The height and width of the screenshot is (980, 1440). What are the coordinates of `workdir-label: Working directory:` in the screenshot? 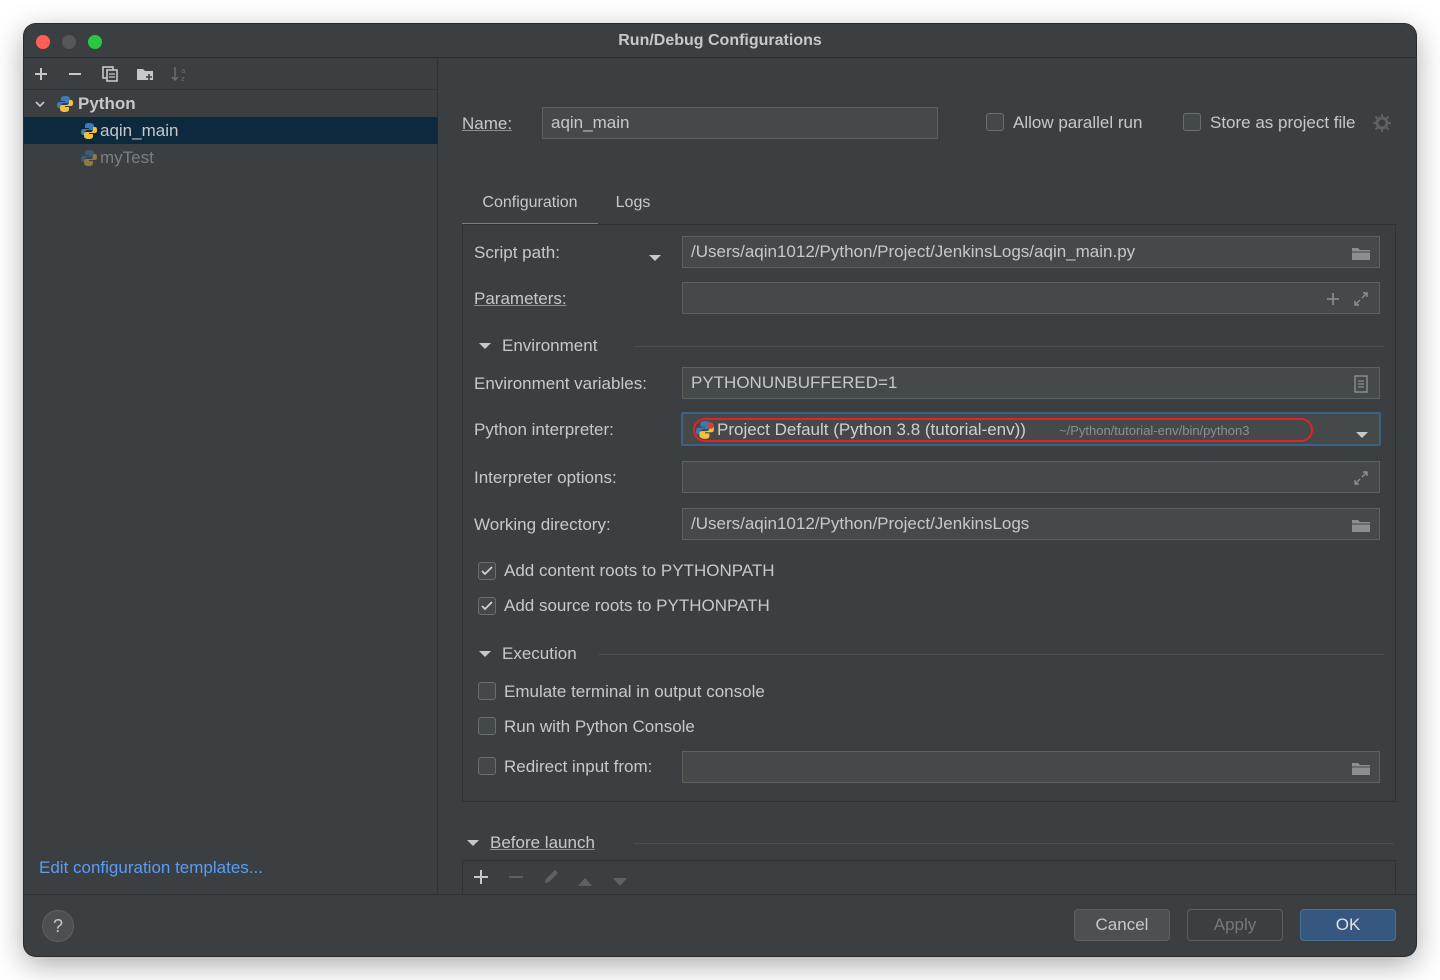 It's located at (542, 524).